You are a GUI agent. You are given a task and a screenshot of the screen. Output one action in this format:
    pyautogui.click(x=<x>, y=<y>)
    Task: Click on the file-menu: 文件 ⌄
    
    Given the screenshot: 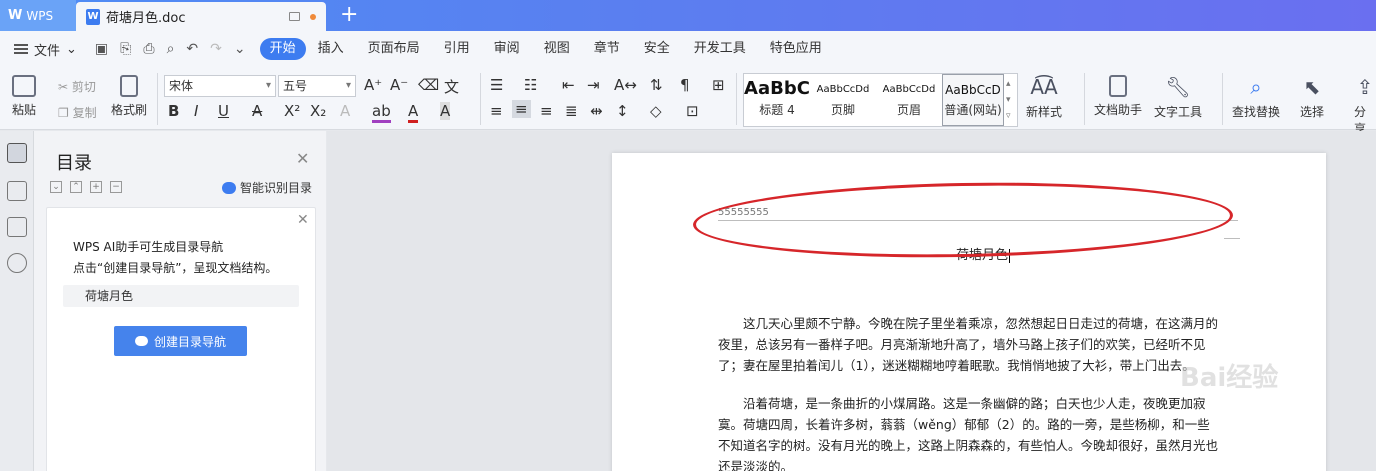 What is the action you would take?
    pyautogui.click(x=45, y=49)
    